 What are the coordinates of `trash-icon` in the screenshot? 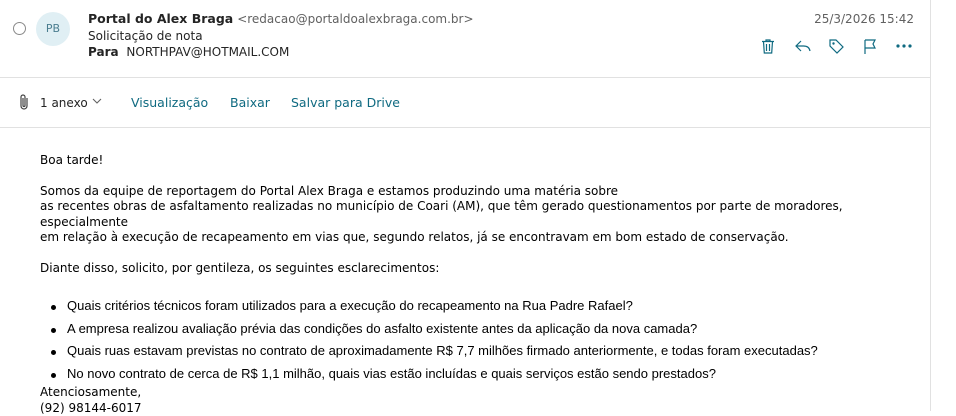 It's located at (768, 46).